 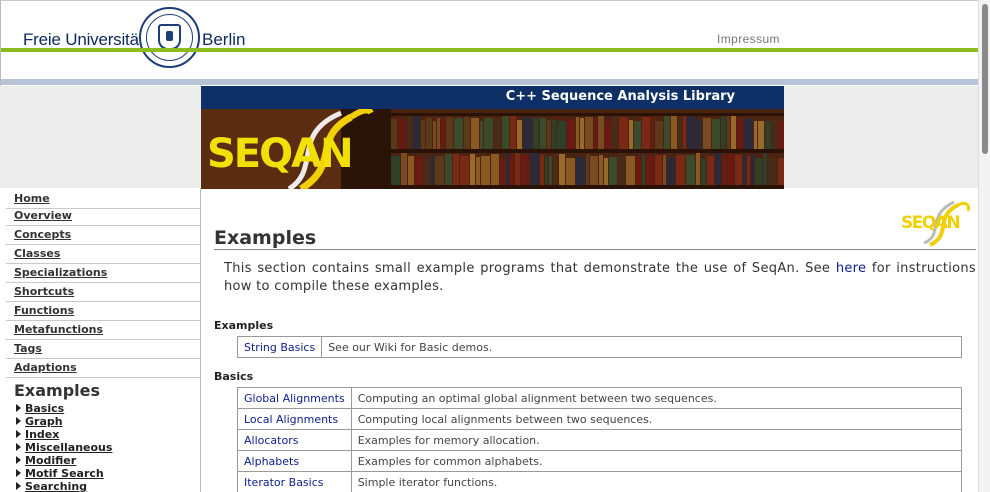 What do you see at coordinates (103, 368) in the screenshot?
I see `sidebar-item-adaptions: Adaptions` at bounding box center [103, 368].